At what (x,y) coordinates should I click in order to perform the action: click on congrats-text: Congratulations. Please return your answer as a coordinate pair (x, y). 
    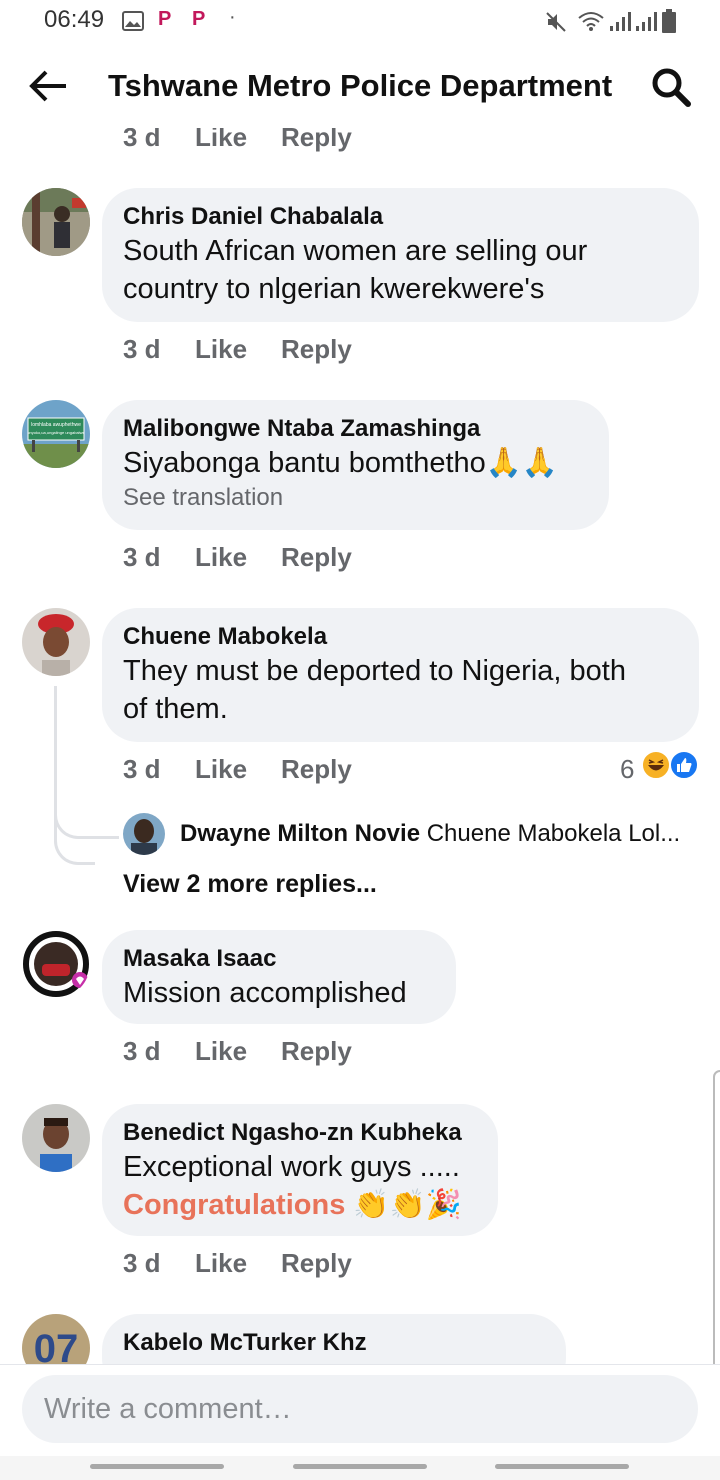
    Looking at the image, I should click on (234, 1205).